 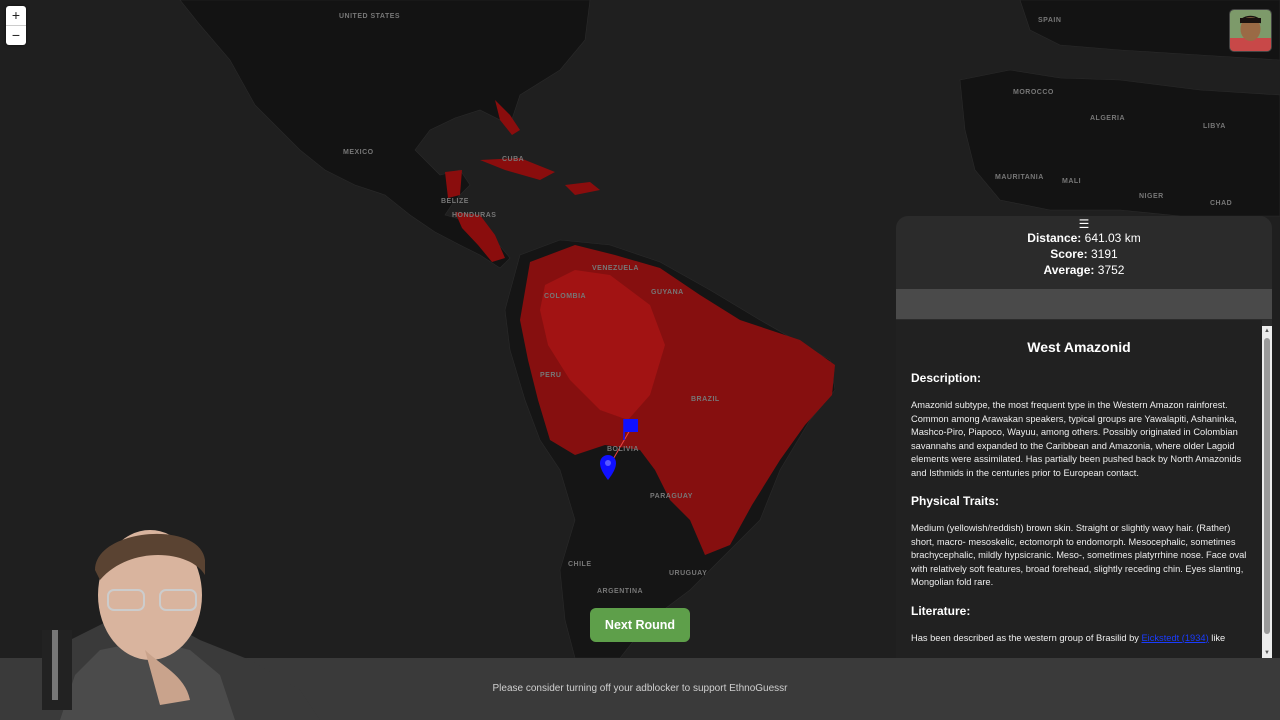 I want to click on score-row: Score: 3191, so click(x=1084, y=254).